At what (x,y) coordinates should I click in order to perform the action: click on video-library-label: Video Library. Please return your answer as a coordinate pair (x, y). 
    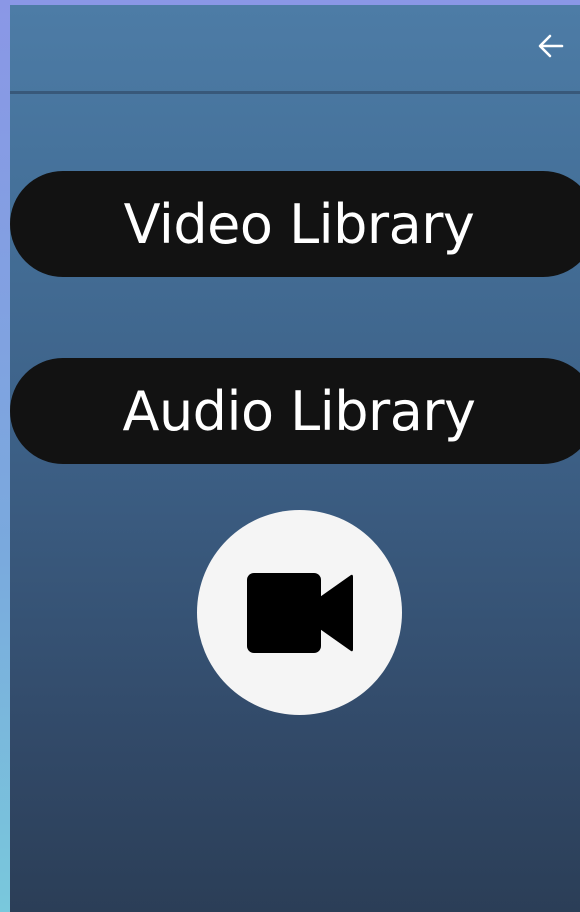
    Looking at the image, I should click on (299, 224).